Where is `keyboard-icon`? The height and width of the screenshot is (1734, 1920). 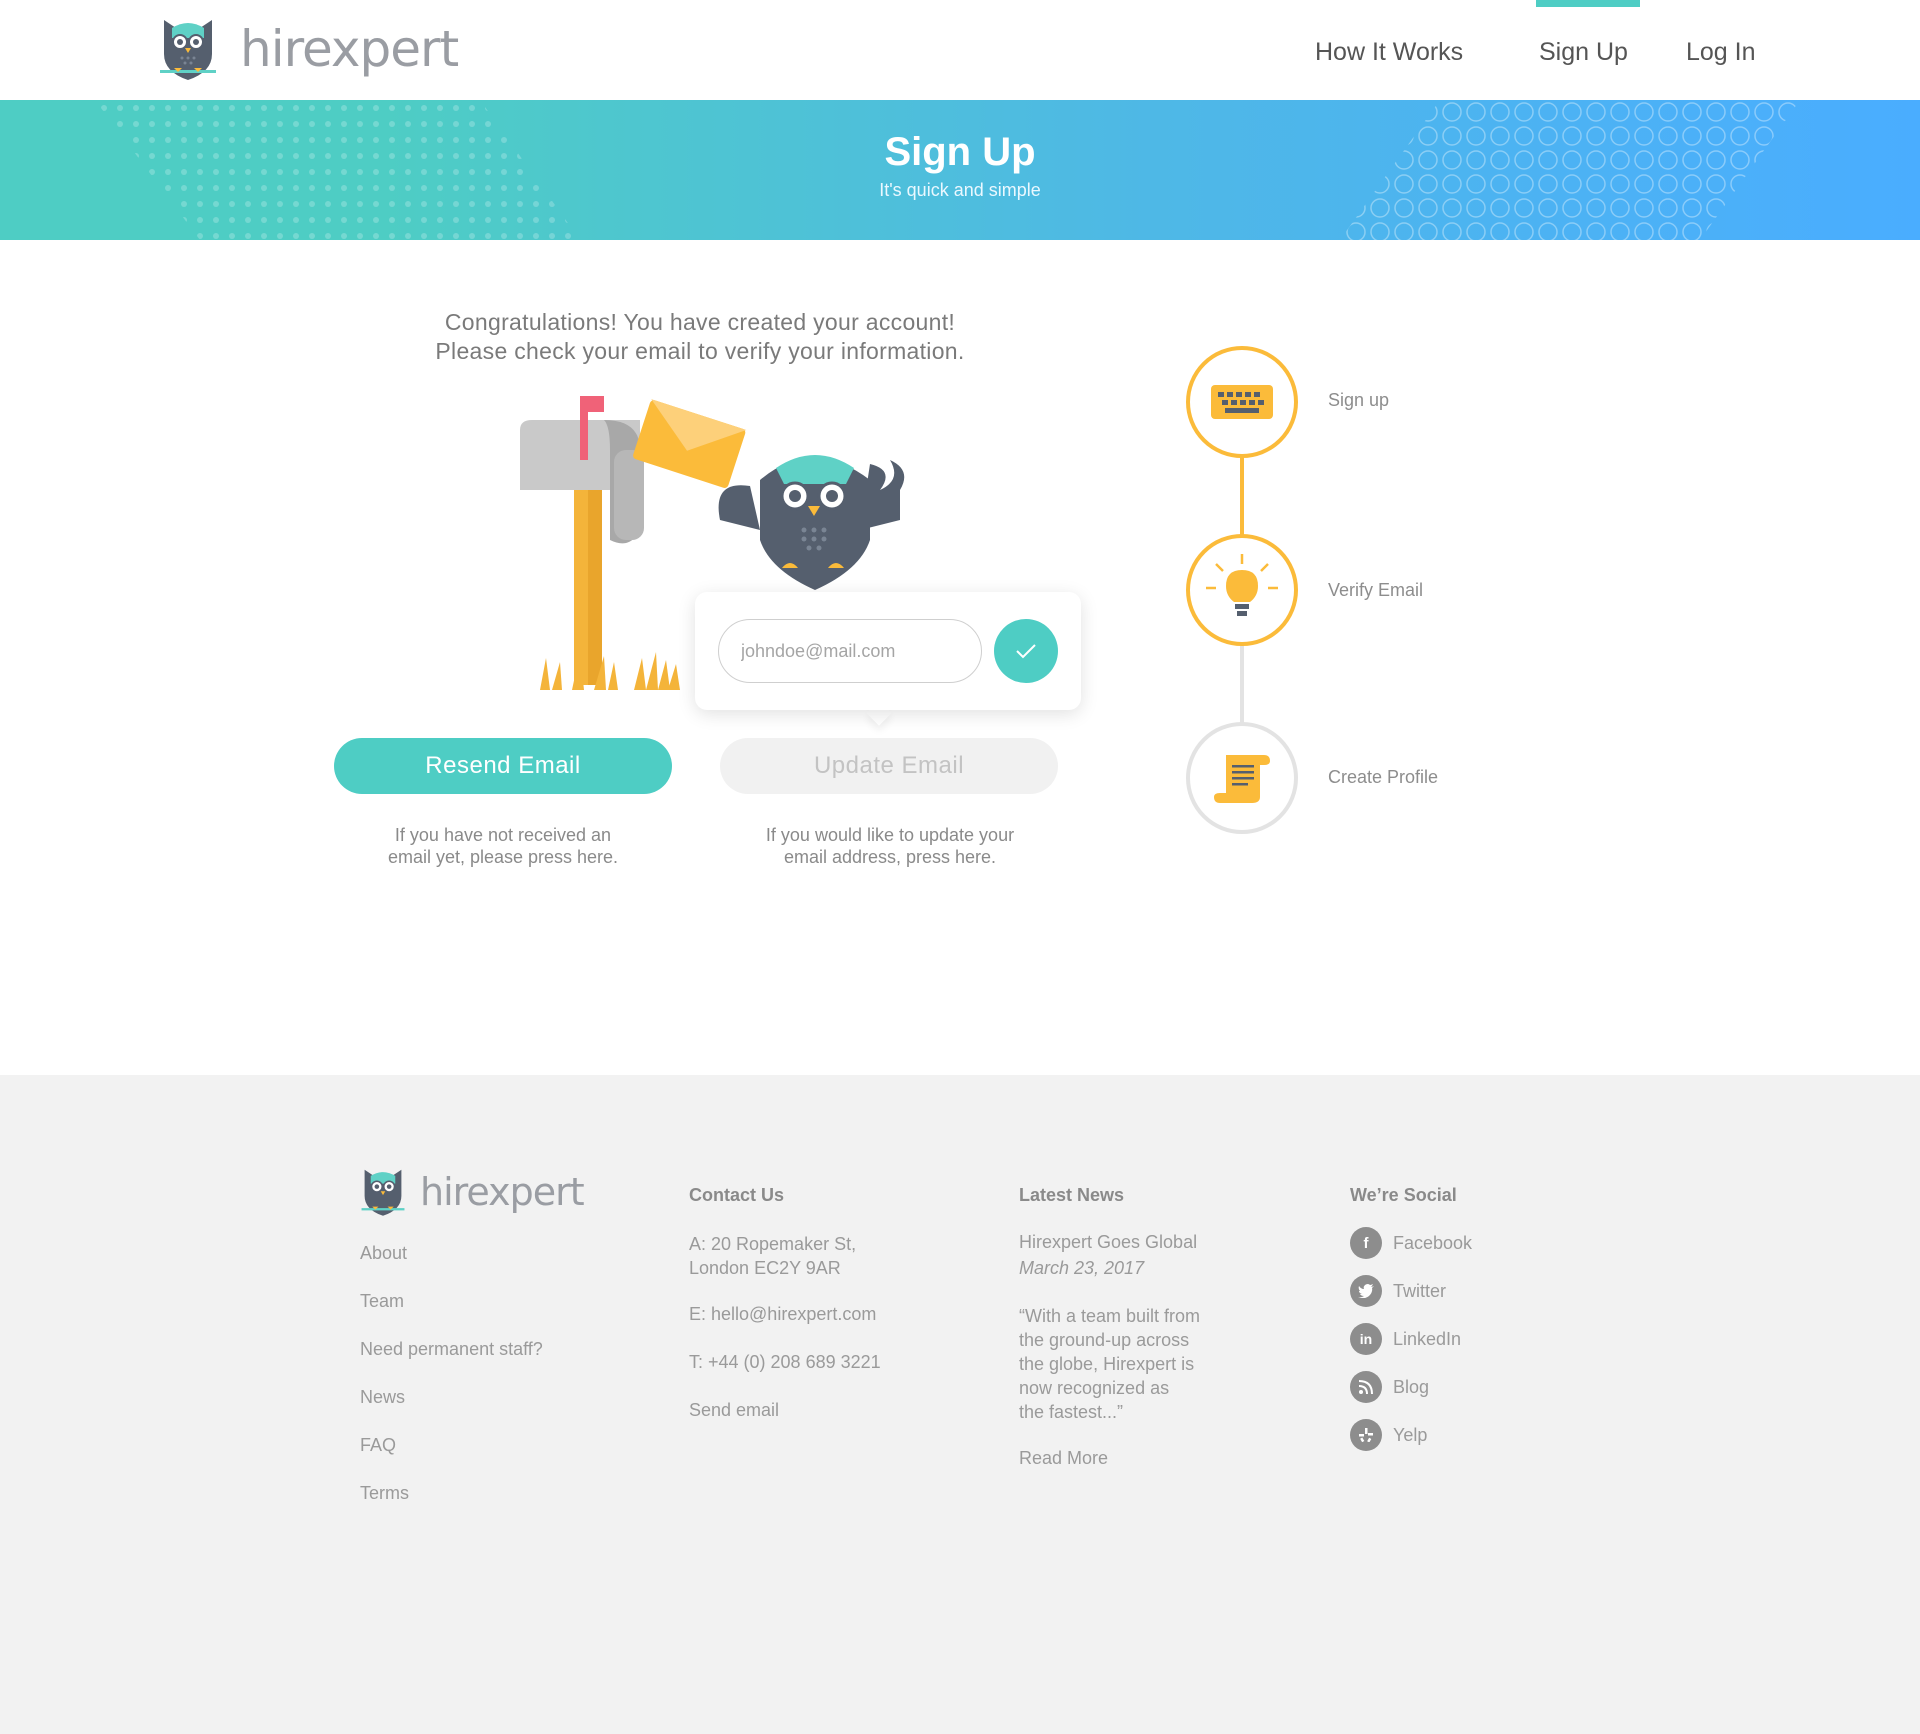
keyboard-icon is located at coordinates (1242, 402).